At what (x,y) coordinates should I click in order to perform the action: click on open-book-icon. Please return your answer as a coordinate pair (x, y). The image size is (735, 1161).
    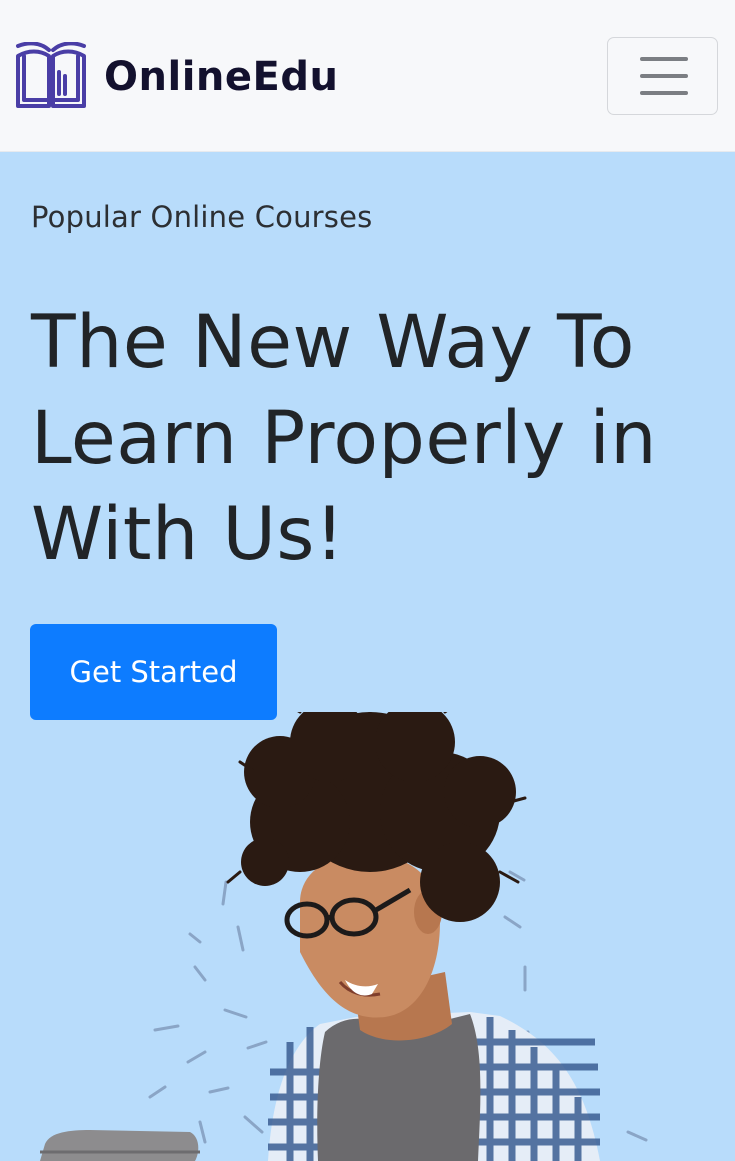
    Looking at the image, I should click on (51, 75).